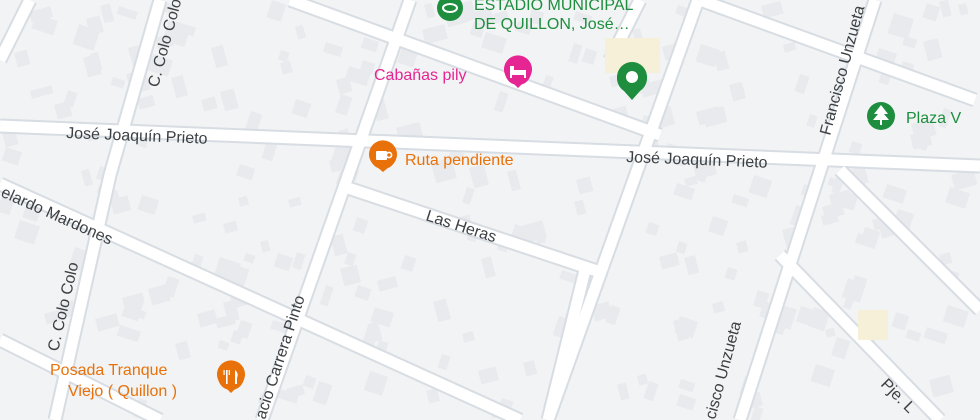 The width and height of the screenshot is (980, 420). What do you see at coordinates (933, 118) in the screenshot?
I see `poi-plaza-label: Plaza V` at bounding box center [933, 118].